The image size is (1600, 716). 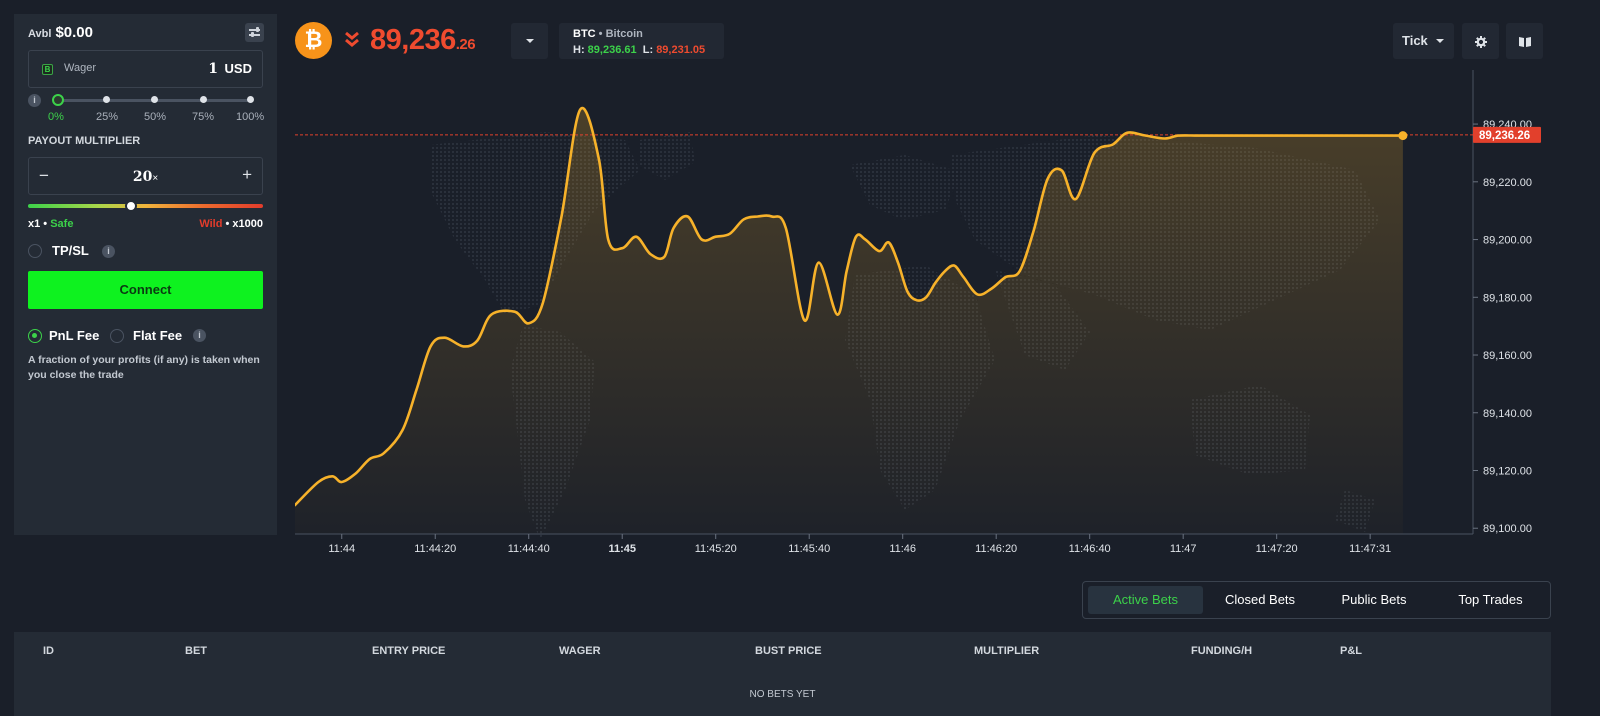 I want to click on book-icon, so click(x=1524, y=42).